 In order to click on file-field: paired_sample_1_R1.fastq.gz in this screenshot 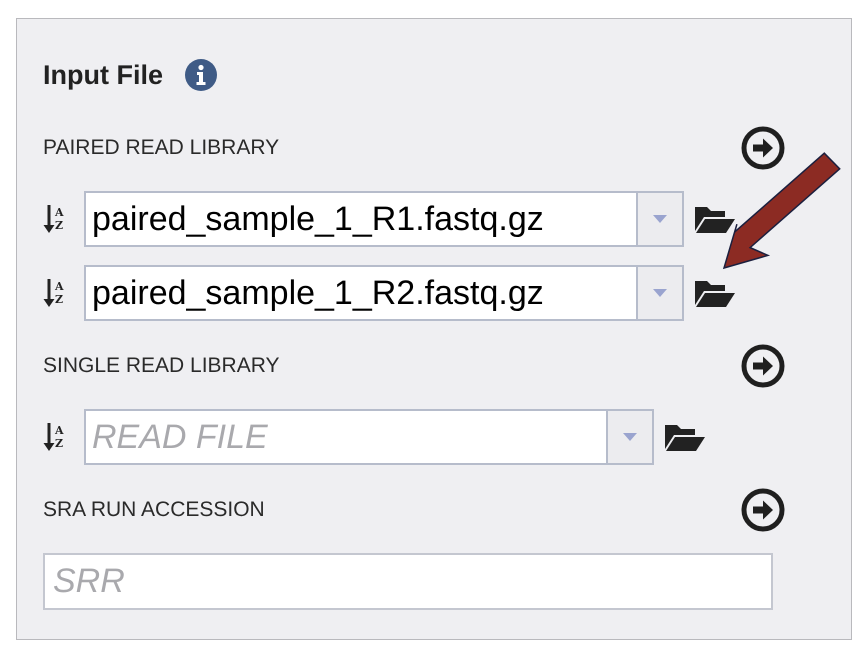, I will do `click(360, 219)`.